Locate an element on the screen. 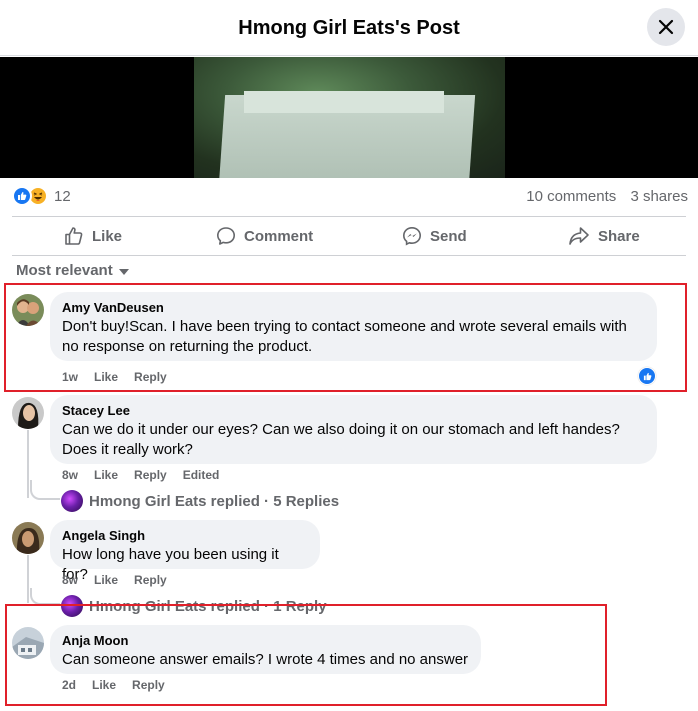  post-stats: 12 10 comments 3 shares is located at coordinates (350, 197).